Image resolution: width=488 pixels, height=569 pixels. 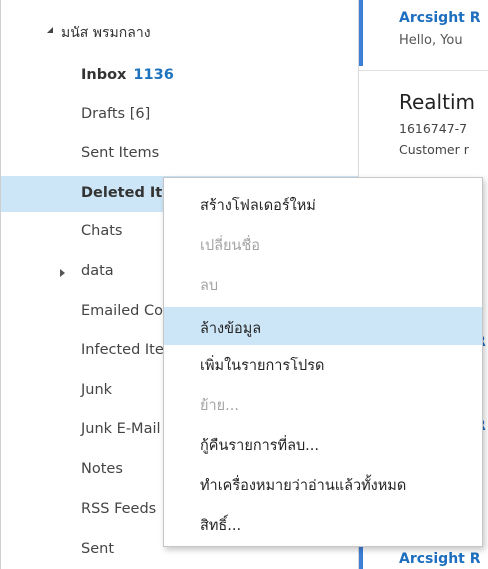 I want to click on message-divider, so click(x=423, y=70).